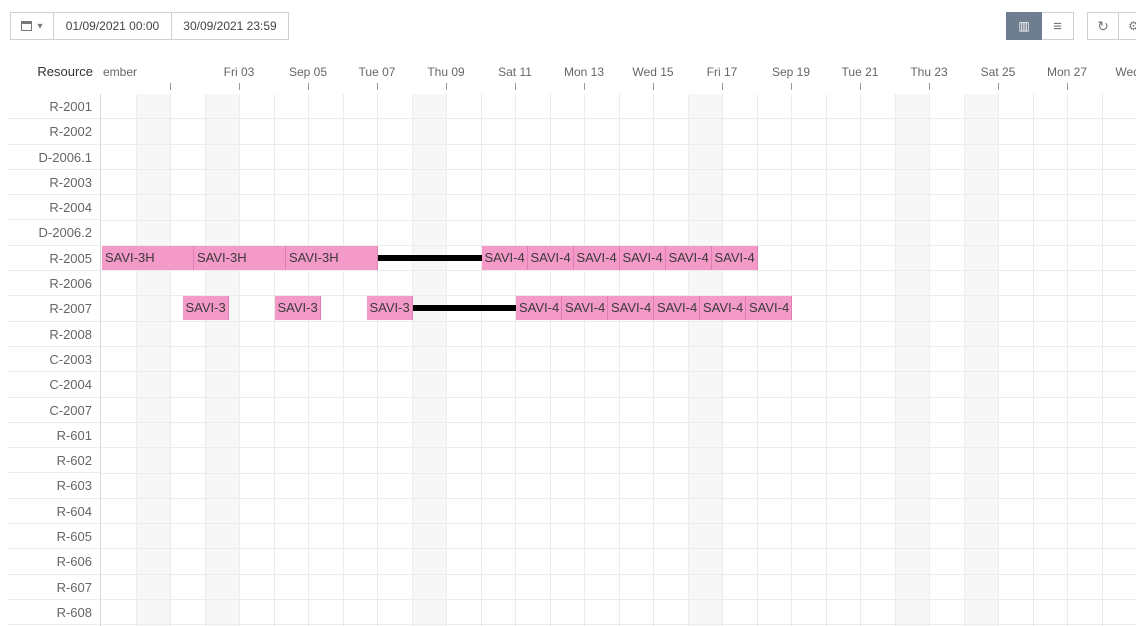 This screenshot has height=626, width=1136. I want to click on resource-row-label: R-602, so click(54, 461).